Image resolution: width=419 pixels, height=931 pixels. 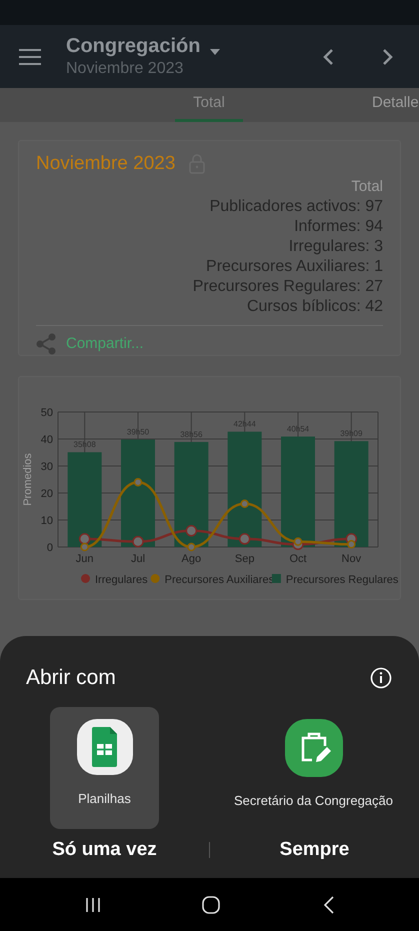 What do you see at coordinates (133, 46) in the screenshot?
I see `app-title: Congregación` at bounding box center [133, 46].